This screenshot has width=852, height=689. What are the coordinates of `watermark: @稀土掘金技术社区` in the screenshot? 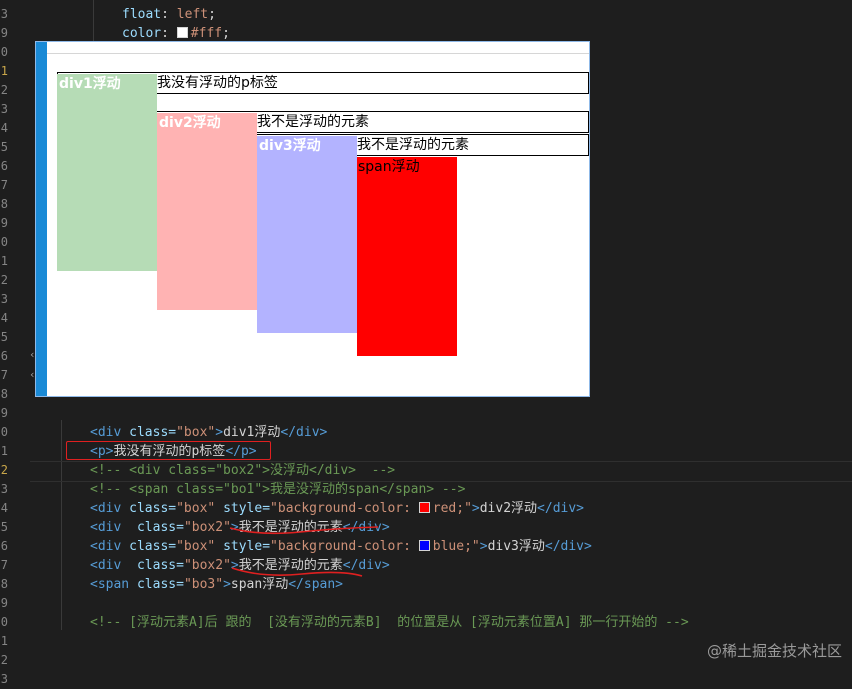 It's located at (774, 651).